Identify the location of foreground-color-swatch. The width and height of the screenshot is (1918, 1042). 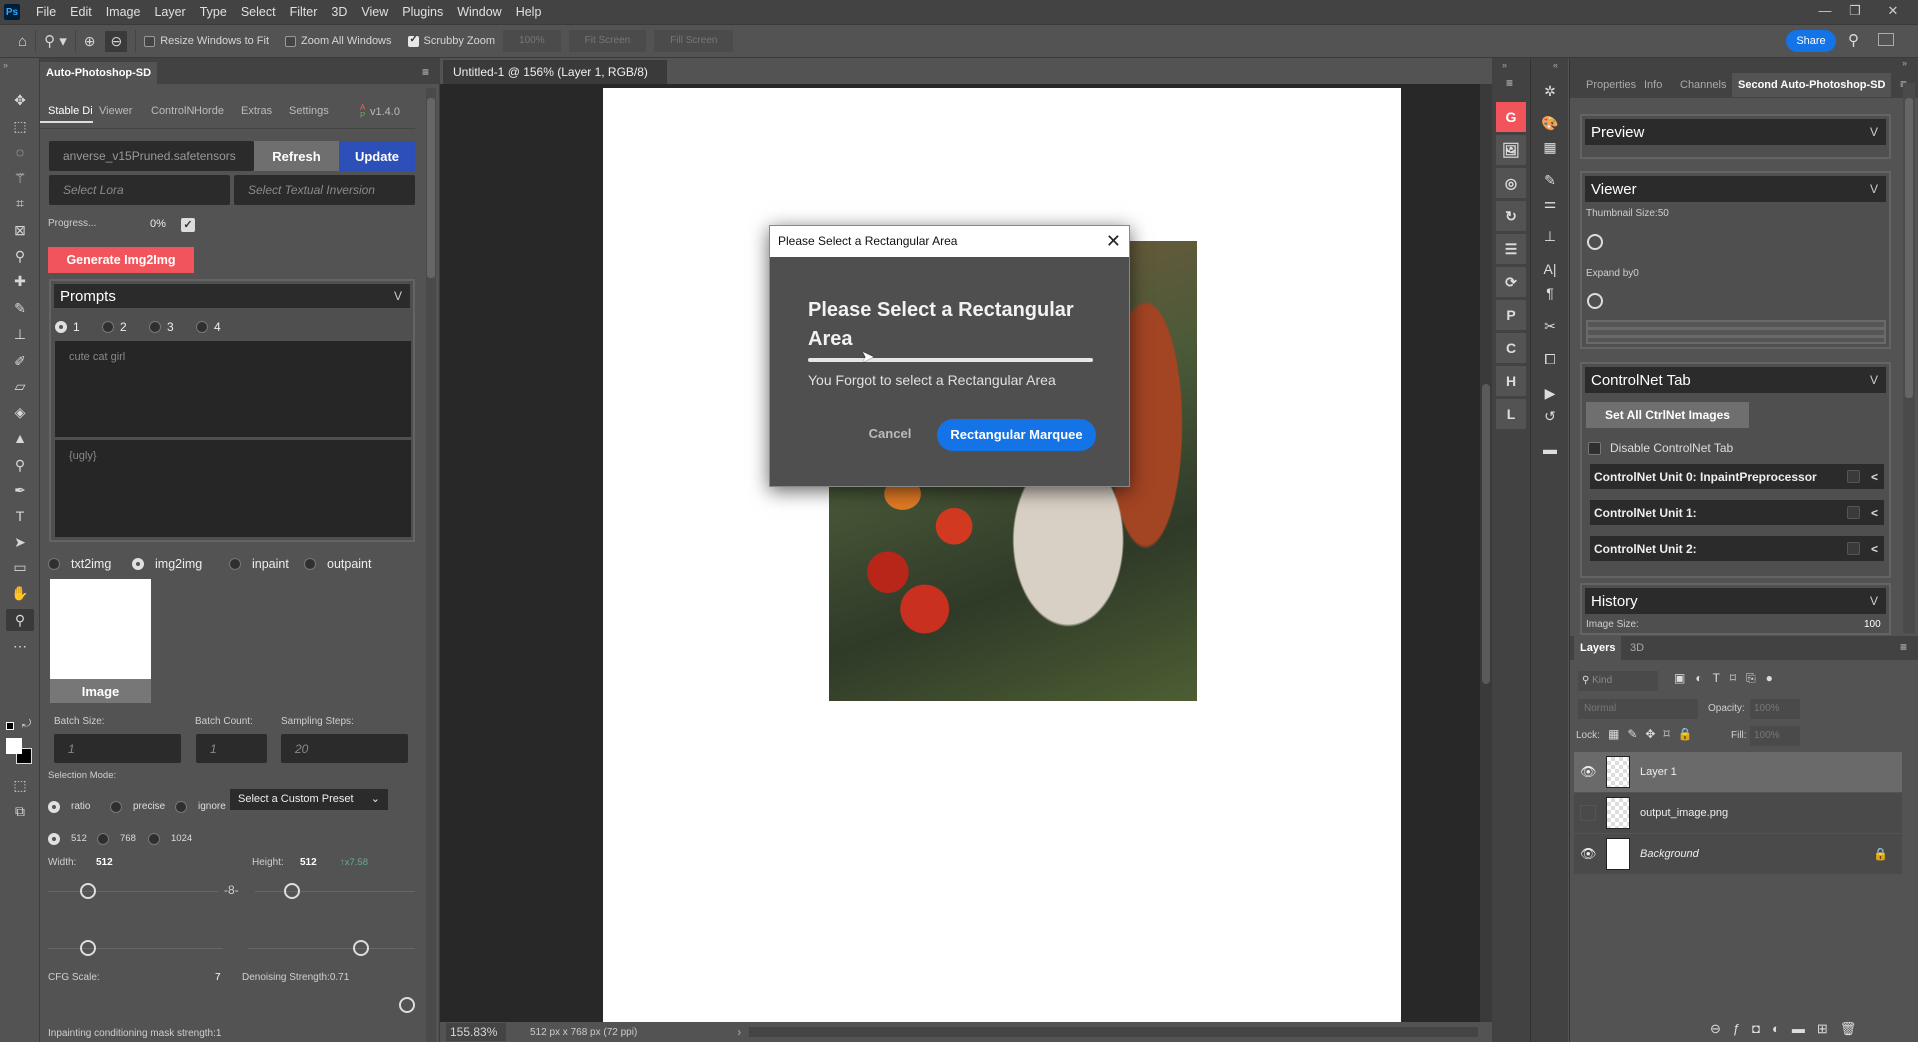
(14, 746).